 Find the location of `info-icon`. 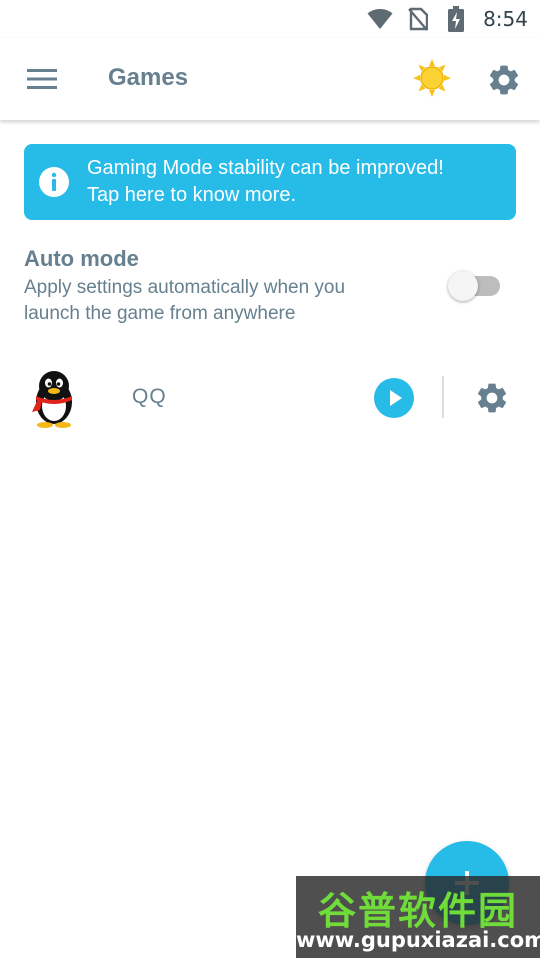

info-icon is located at coordinates (54, 182).